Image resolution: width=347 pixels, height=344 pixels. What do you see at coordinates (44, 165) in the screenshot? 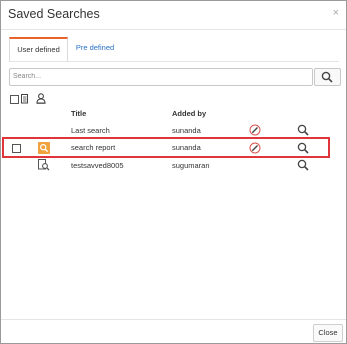
I see `doc-search-icon` at bounding box center [44, 165].